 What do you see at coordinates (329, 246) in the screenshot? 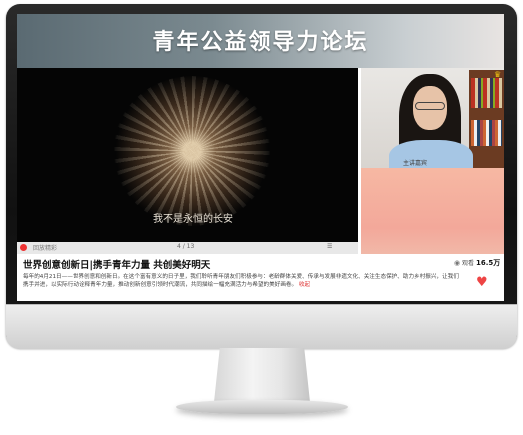
I see `menu-icon: ☰` at bounding box center [329, 246].